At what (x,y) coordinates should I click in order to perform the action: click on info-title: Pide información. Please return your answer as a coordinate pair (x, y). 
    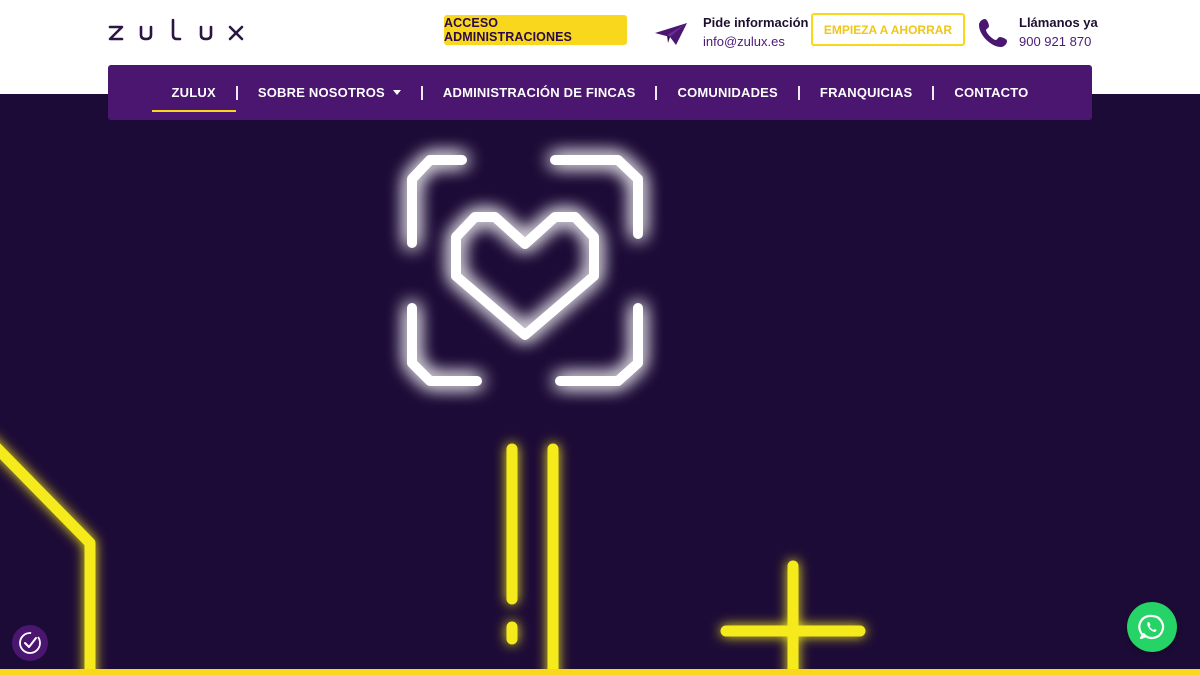
    Looking at the image, I should click on (756, 22).